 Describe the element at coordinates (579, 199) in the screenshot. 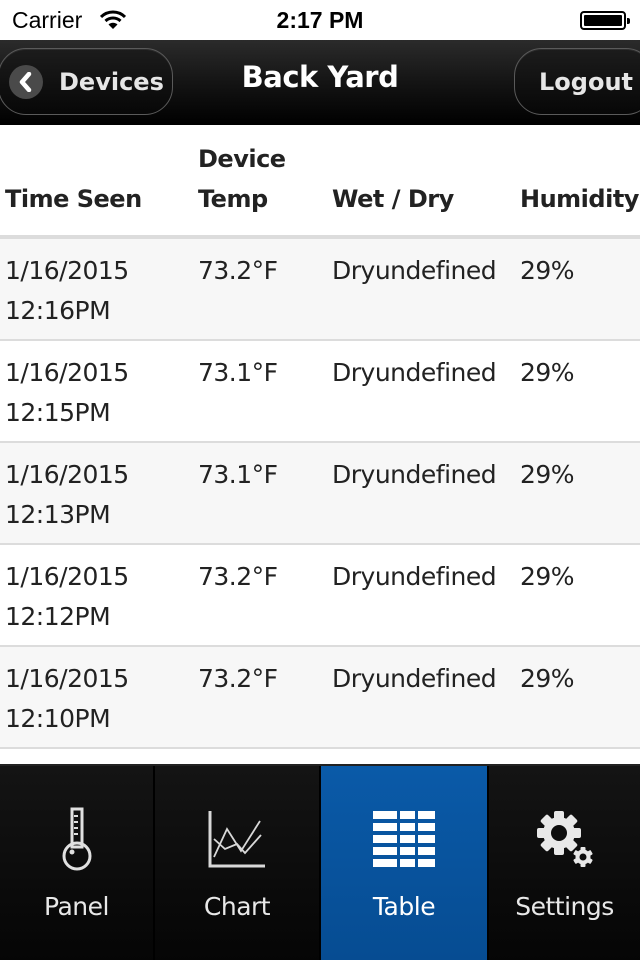

I see `header-humidity: Humidity` at that location.